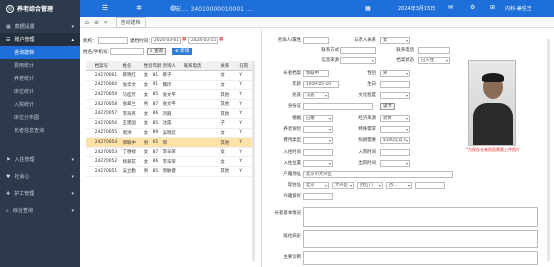 This screenshot has height=267, width=554. What do you see at coordinates (395, 40) in the screenshot?
I see `relation-select: 女` at bounding box center [395, 40].